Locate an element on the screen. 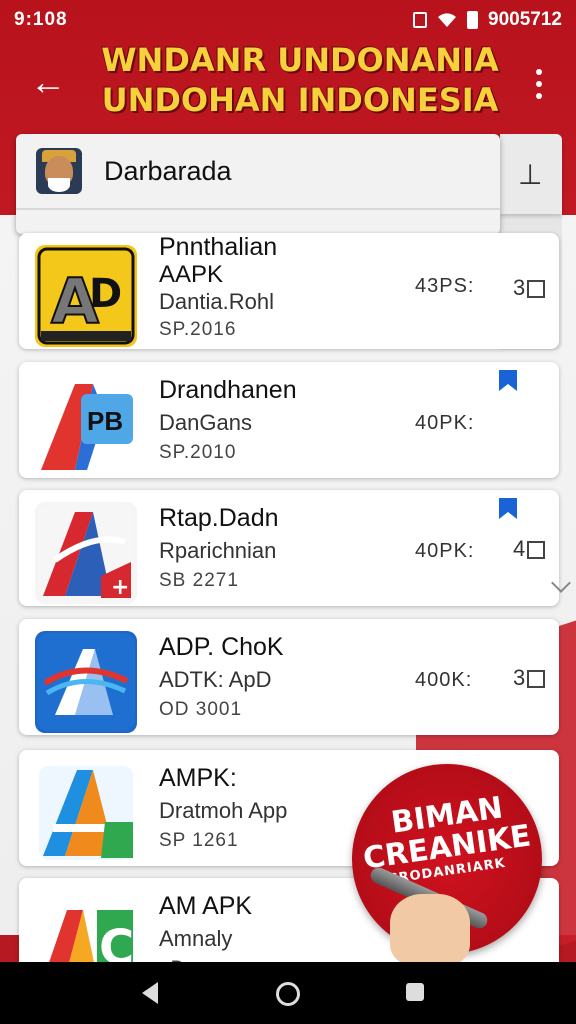  divider is located at coordinates (258, 209).